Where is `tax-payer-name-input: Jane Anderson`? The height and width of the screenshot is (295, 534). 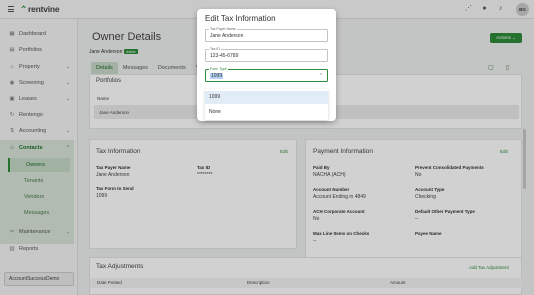
tax-payer-name-input: Jane Anderson is located at coordinates (226, 36).